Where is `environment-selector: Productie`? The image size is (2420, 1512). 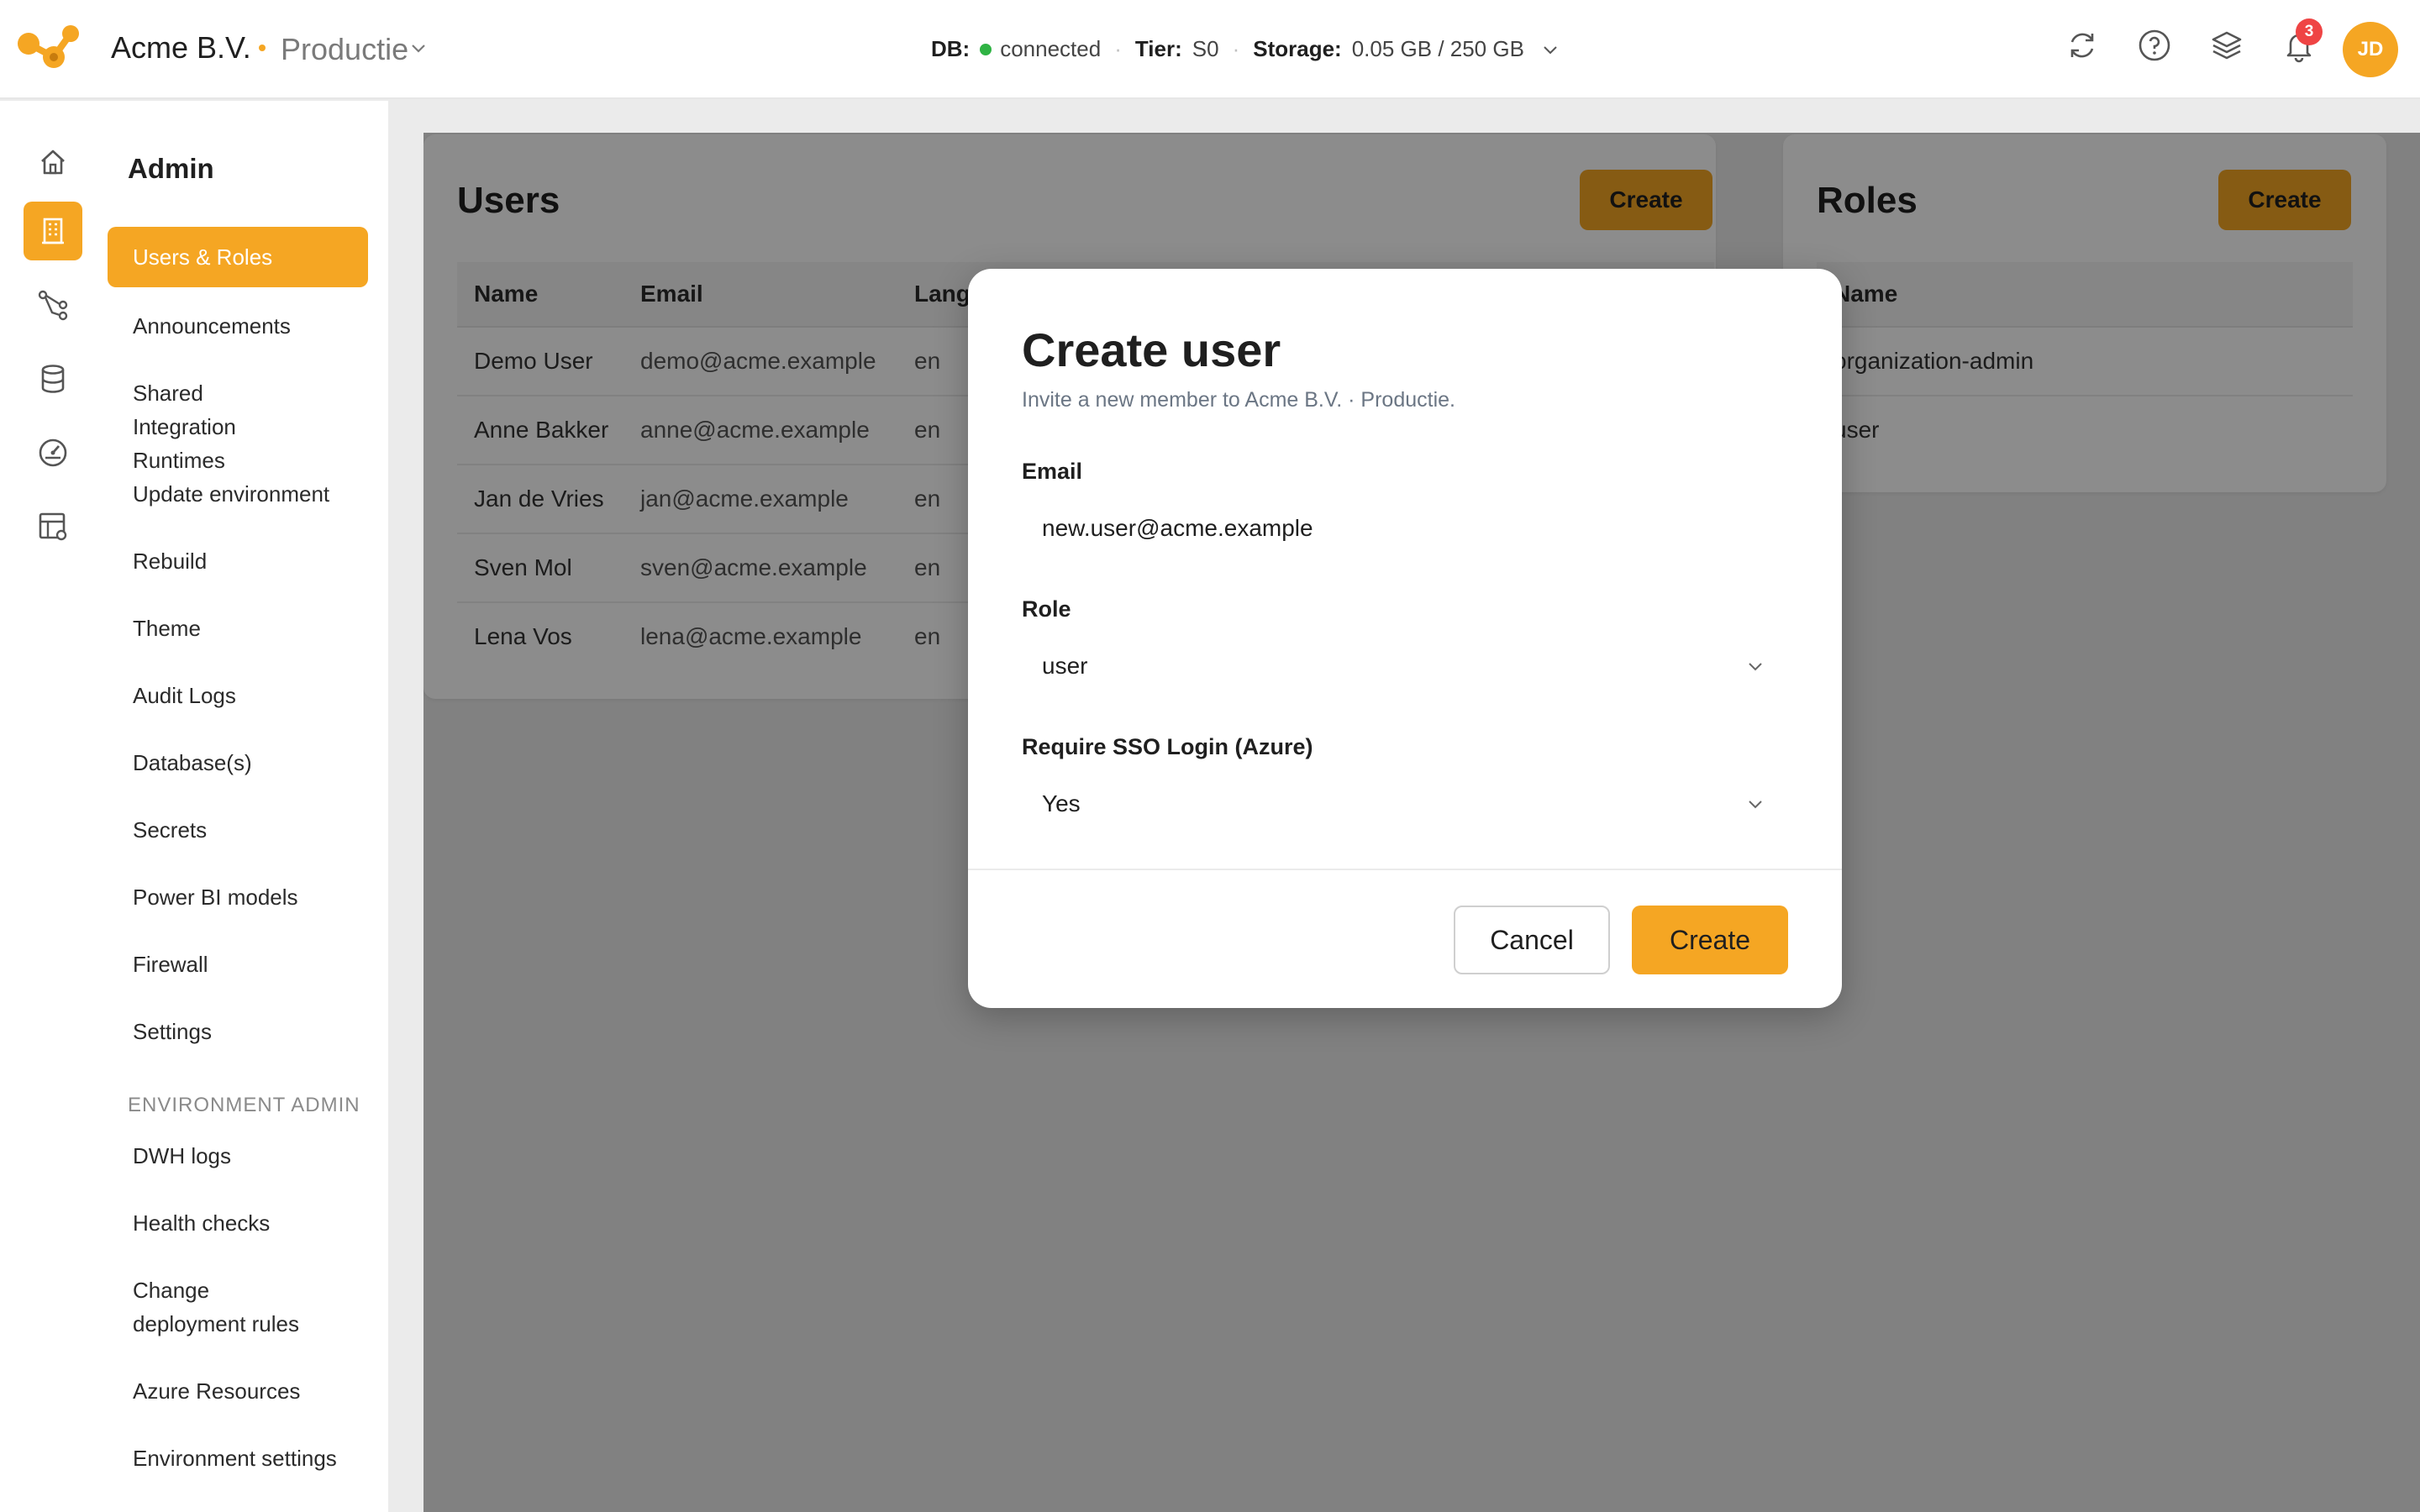 environment-selector: Productie is located at coordinates (344, 49).